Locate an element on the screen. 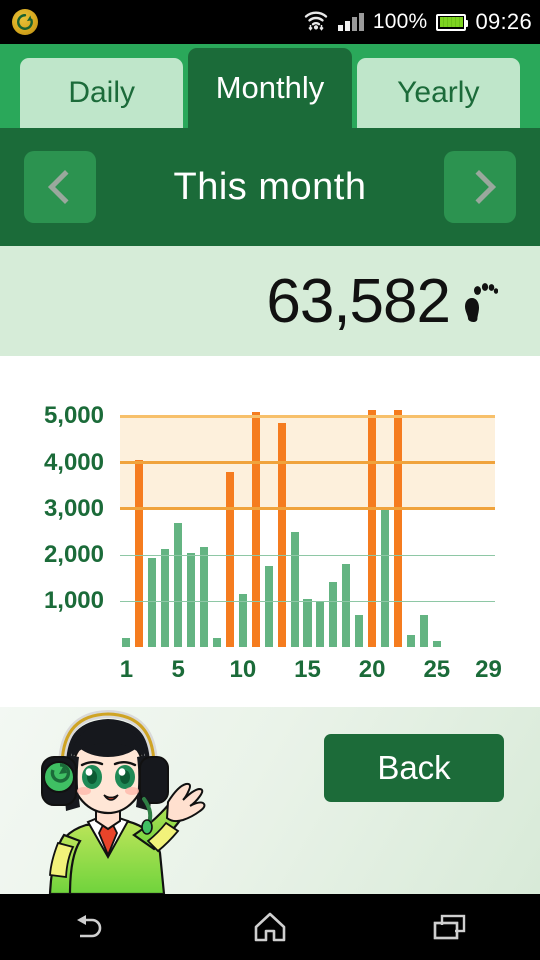 The height and width of the screenshot is (960, 540). tab-monthly: Monthly is located at coordinates (270, 88).